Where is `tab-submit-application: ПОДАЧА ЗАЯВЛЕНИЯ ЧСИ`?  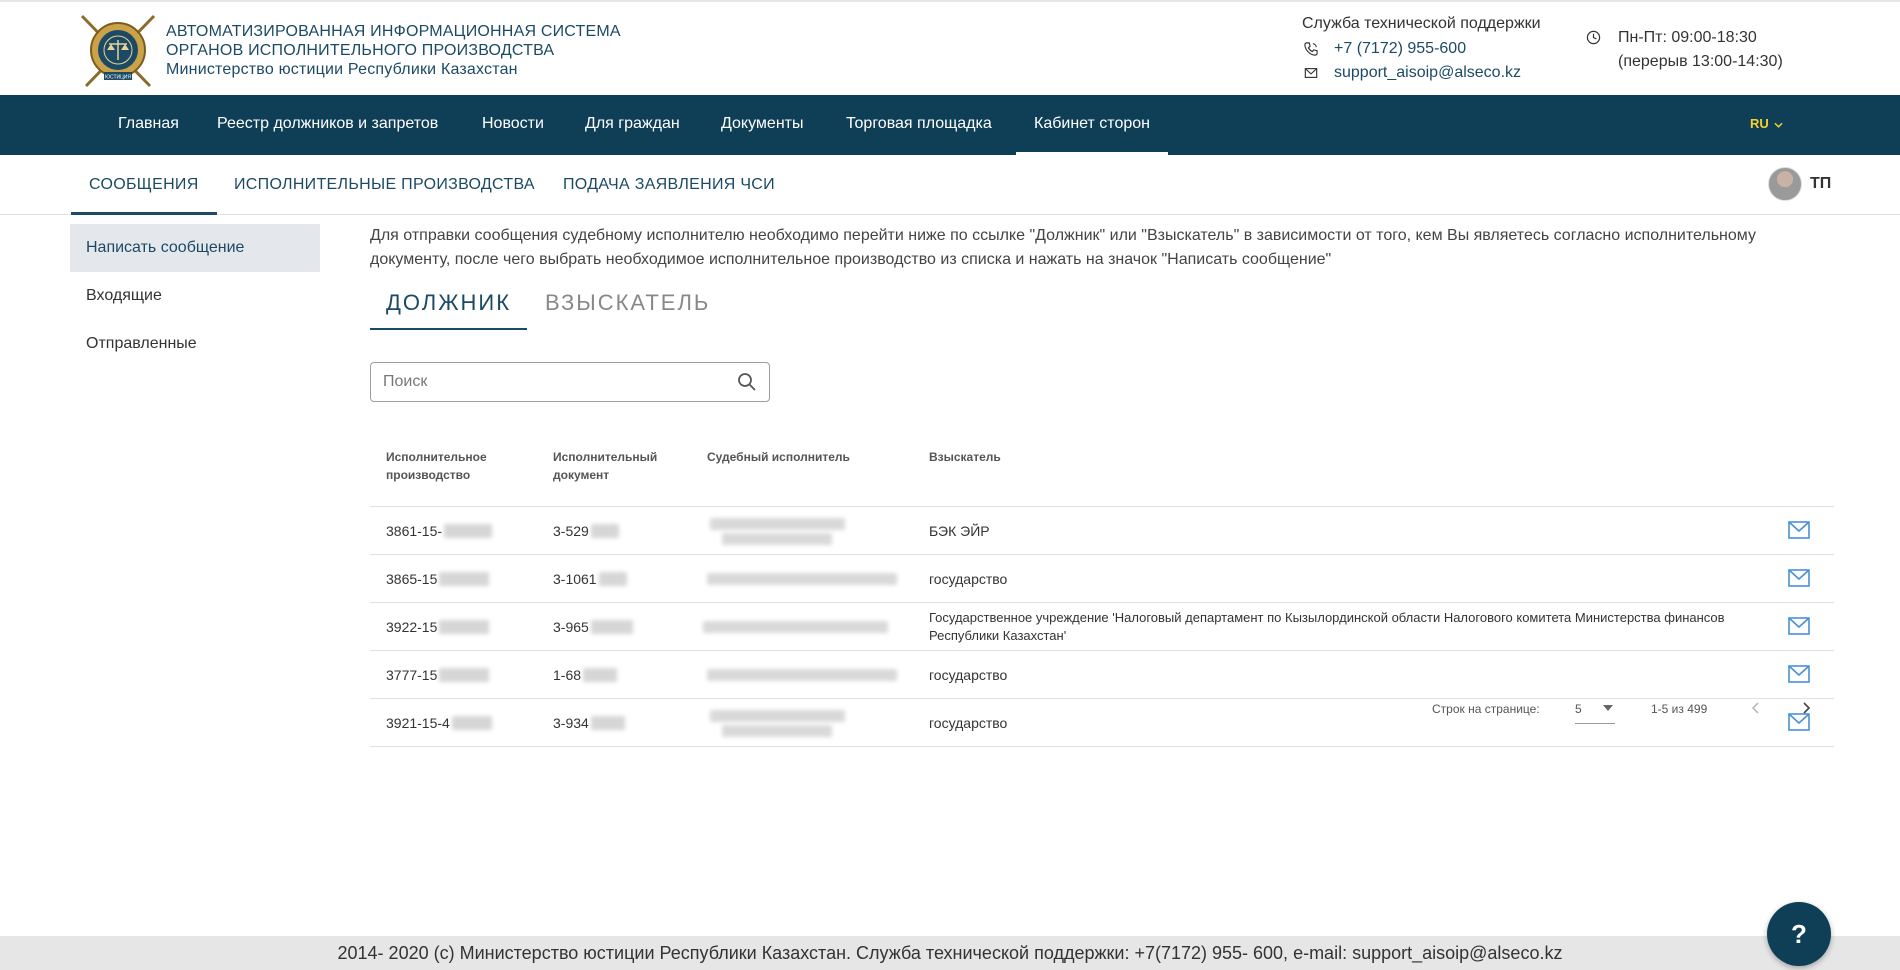
tab-submit-application: ПОДАЧА ЗАЯВЛЕНИЯ ЧСИ is located at coordinates (669, 185).